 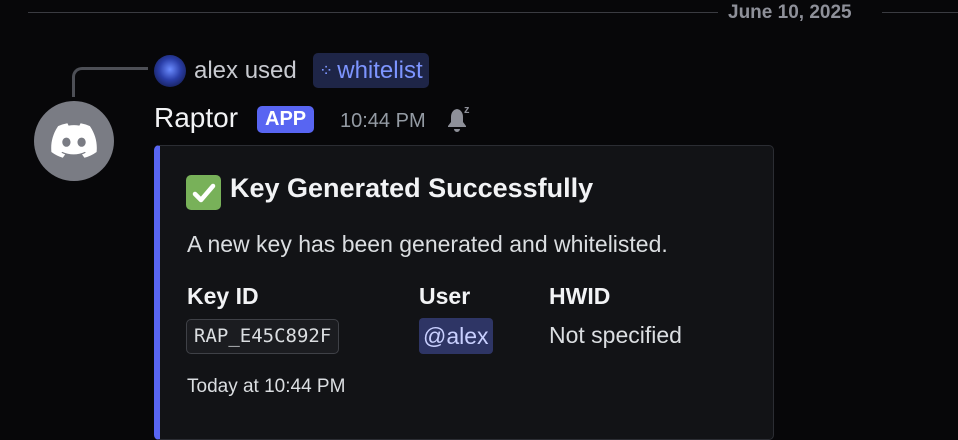 What do you see at coordinates (383, 121) in the screenshot?
I see `message-timestamp: 10:44 PM` at bounding box center [383, 121].